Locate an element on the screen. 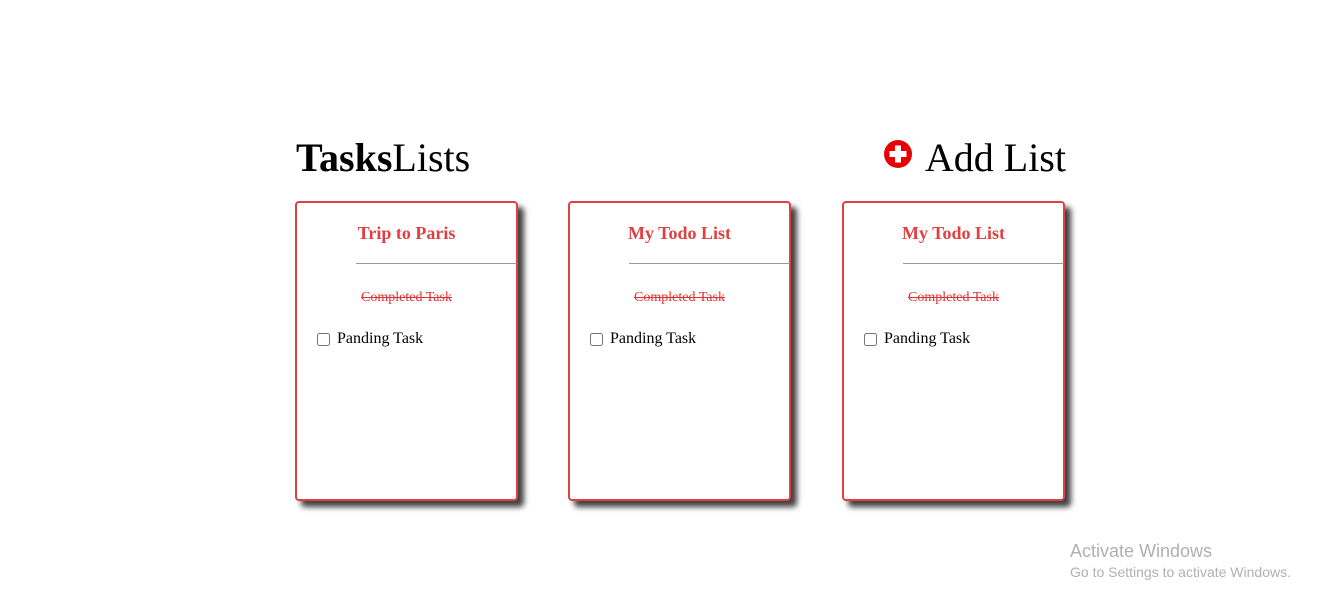 This screenshot has height=606, width=1331. page-title: TasksLists is located at coordinates (383, 158).